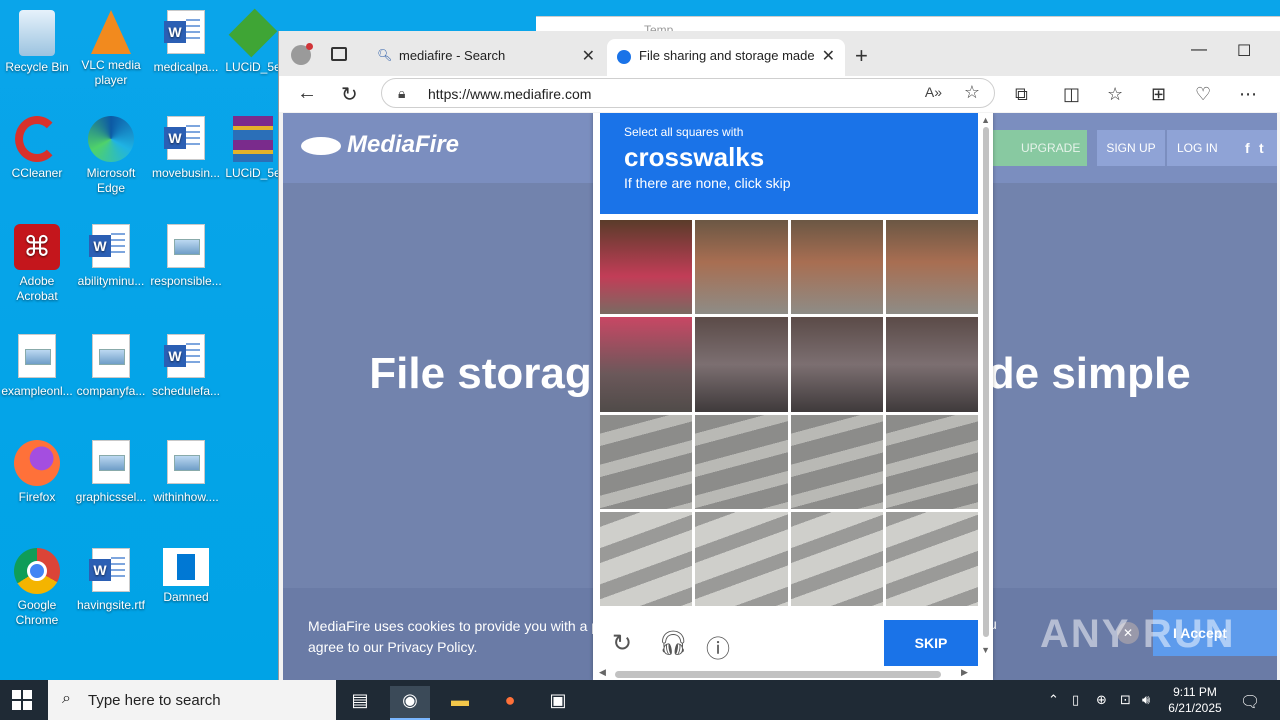 Image resolution: width=1280 pixels, height=720 pixels. What do you see at coordinates (37, 247) in the screenshot?
I see `acrobat-icon: ⌘` at bounding box center [37, 247].